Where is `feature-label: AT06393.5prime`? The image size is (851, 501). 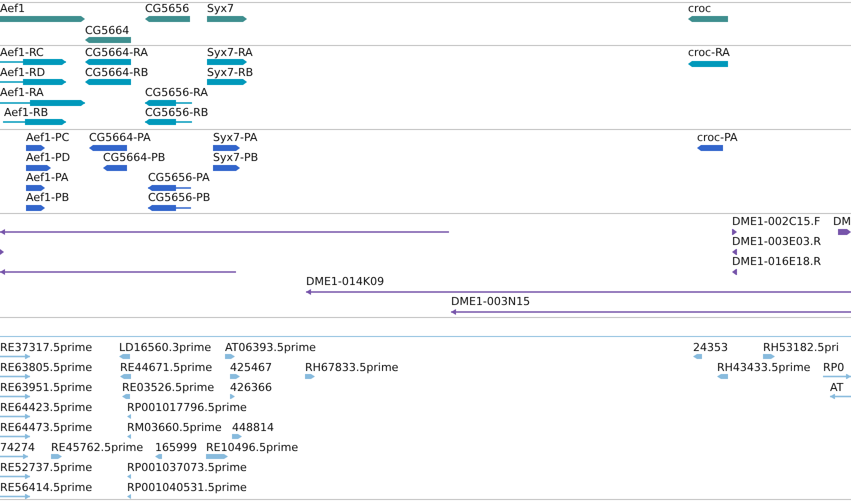 feature-label: AT06393.5prime is located at coordinates (270, 347).